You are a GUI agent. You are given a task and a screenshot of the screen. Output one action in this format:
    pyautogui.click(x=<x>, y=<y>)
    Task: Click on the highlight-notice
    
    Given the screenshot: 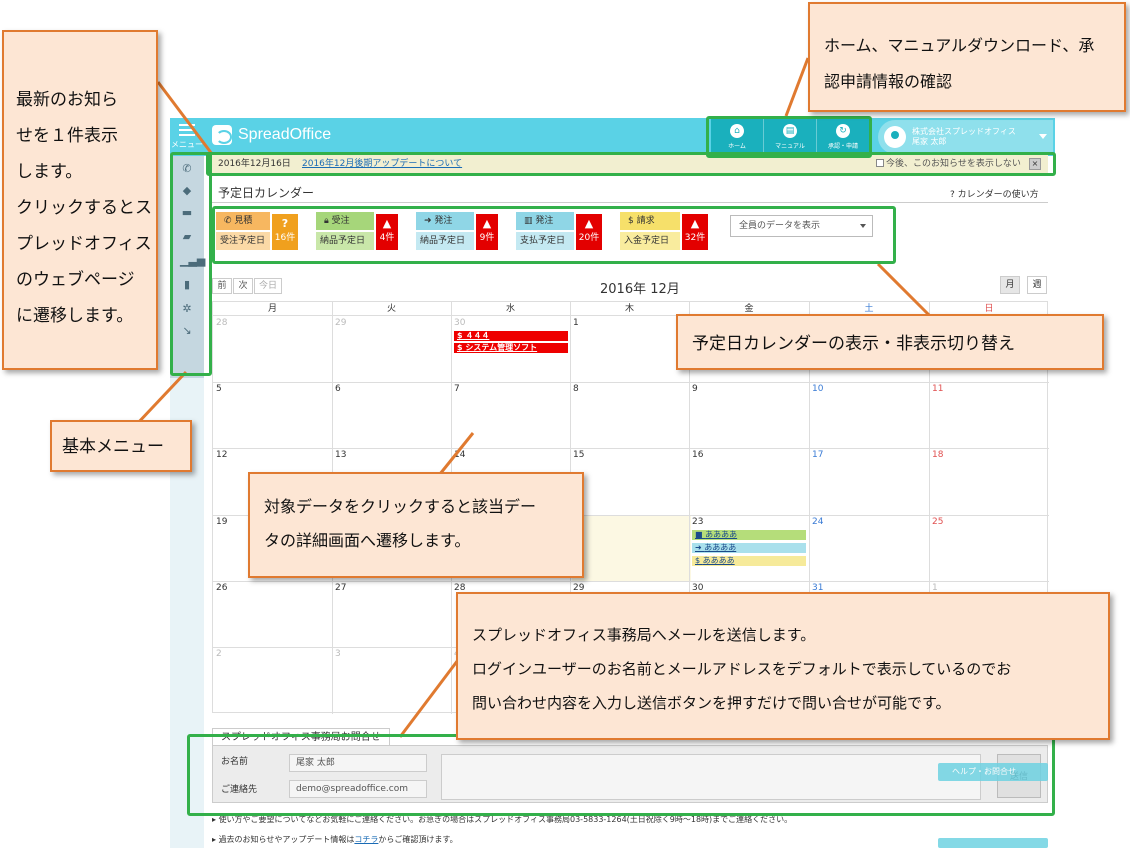 What is the action you would take?
    pyautogui.click(x=631, y=164)
    